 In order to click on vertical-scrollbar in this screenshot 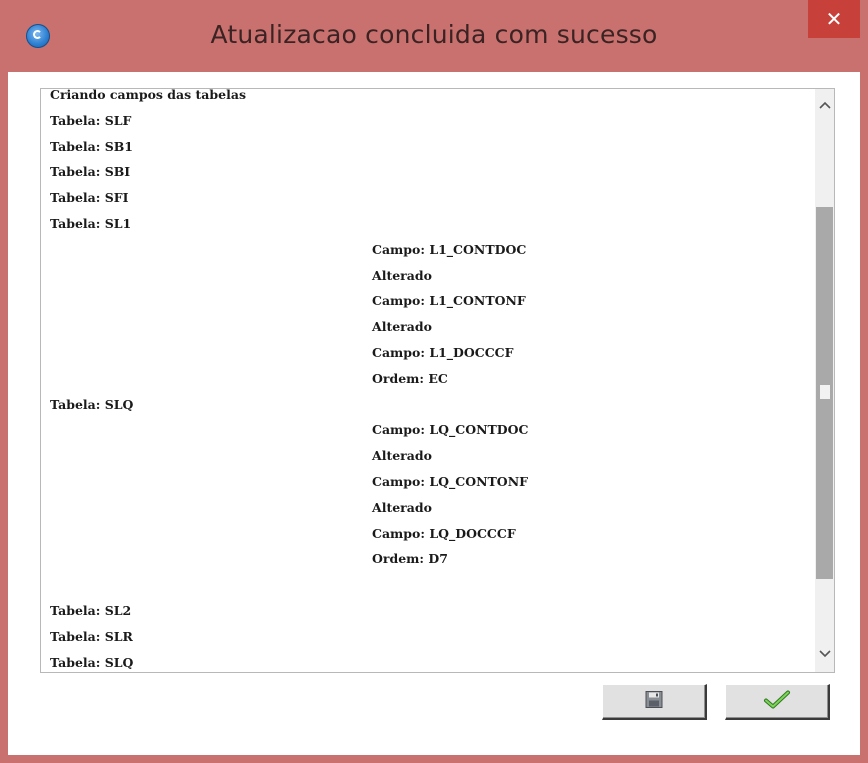, I will do `click(824, 380)`.